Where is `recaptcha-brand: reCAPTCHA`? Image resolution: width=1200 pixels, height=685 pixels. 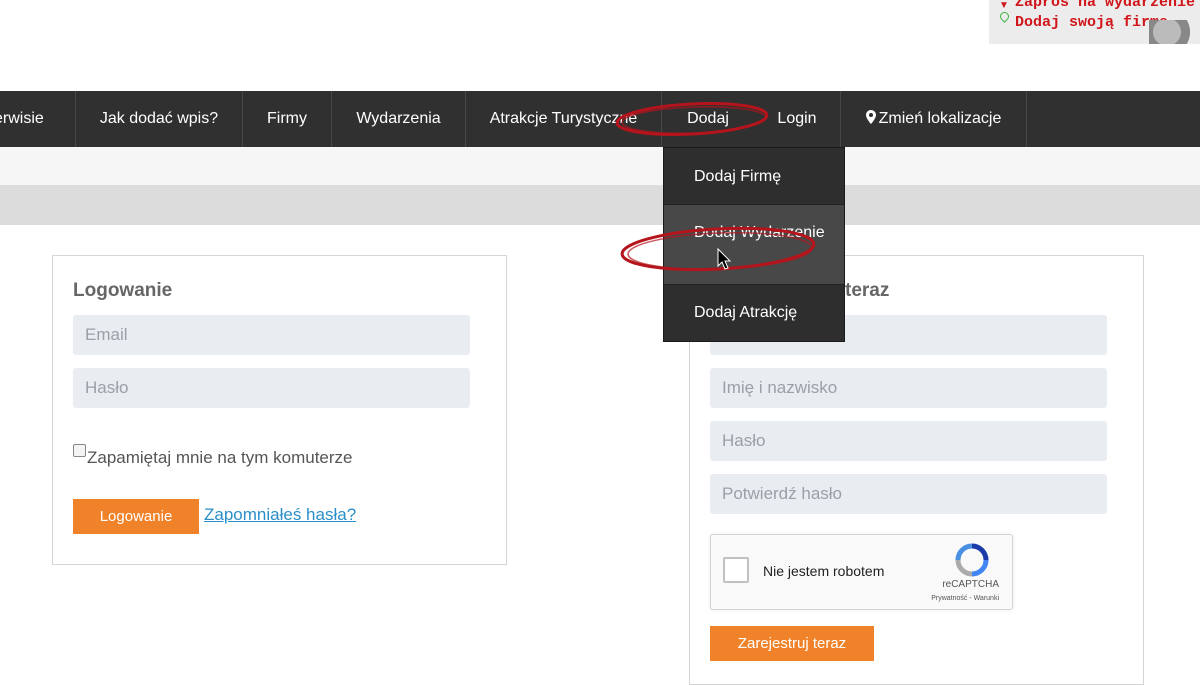 recaptcha-brand: reCAPTCHA is located at coordinates (970, 584).